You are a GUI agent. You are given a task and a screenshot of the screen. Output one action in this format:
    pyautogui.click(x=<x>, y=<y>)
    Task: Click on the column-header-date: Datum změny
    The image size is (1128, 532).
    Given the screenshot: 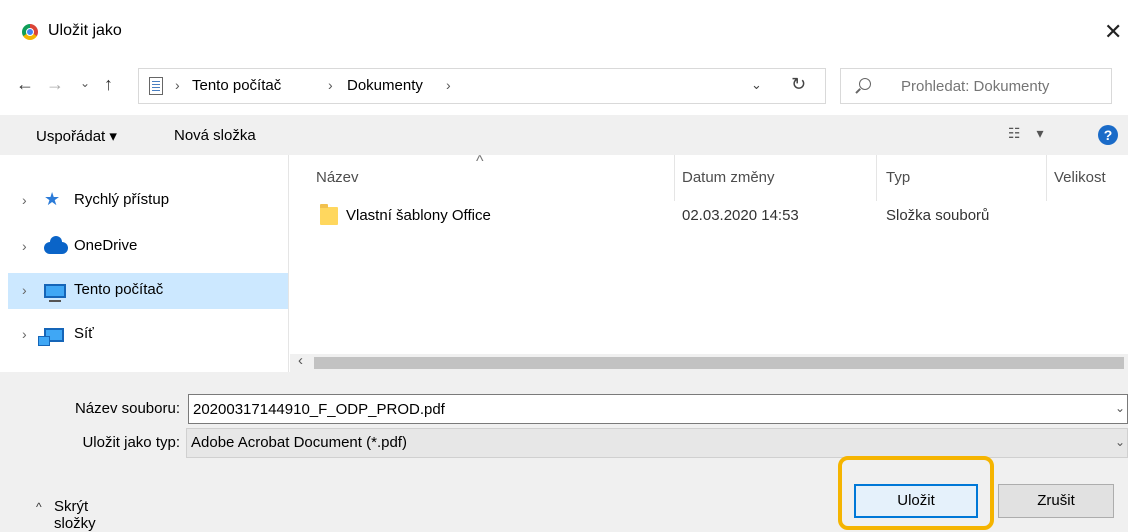 What is the action you would take?
    pyautogui.click(x=728, y=177)
    